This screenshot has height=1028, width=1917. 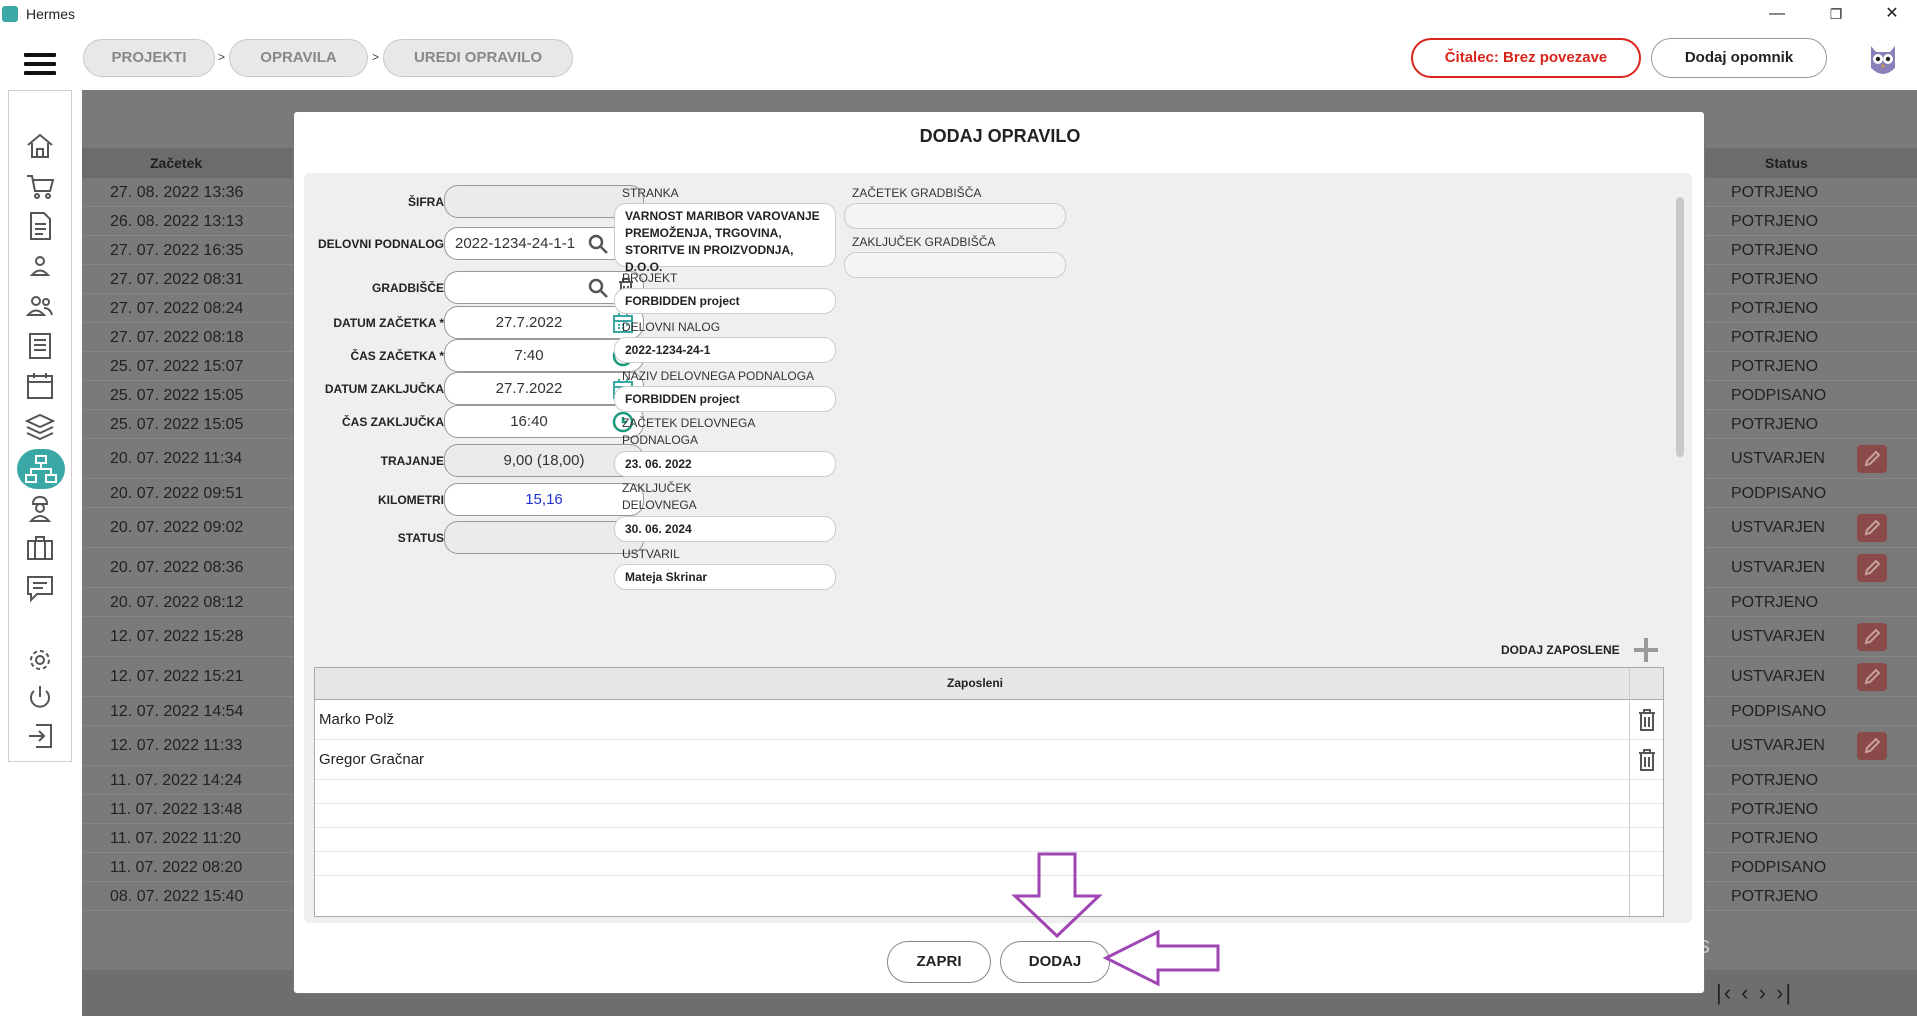 I want to click on row-start-date: 27. 07. 2022 08:24, so click(x=177, y=308).